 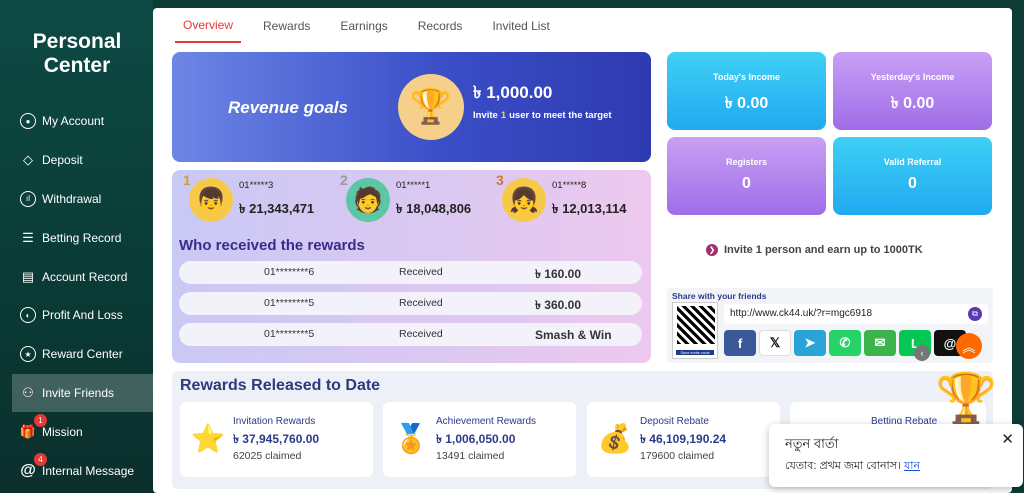 I want to click on sidebar-item-invite-friends: ⚇ Invite Friends, so click(x=82, y=393).